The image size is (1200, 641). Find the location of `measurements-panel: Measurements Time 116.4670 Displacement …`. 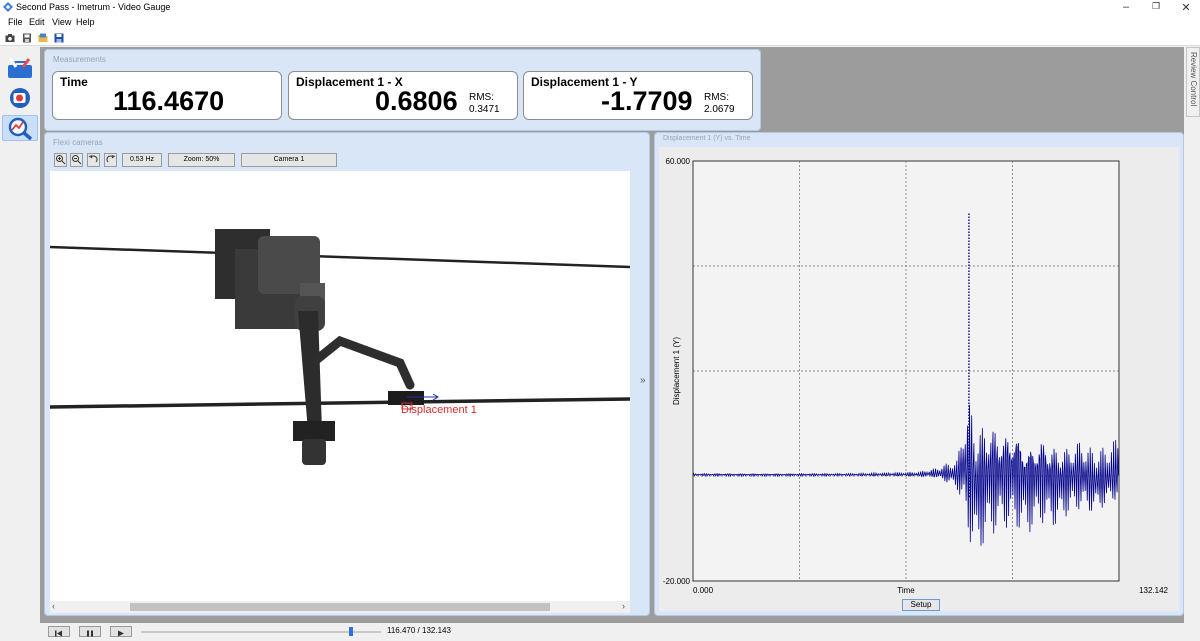

measurements-panel: Measurements Time 116.4670 Displacement … is located at coordinates (402, 90).